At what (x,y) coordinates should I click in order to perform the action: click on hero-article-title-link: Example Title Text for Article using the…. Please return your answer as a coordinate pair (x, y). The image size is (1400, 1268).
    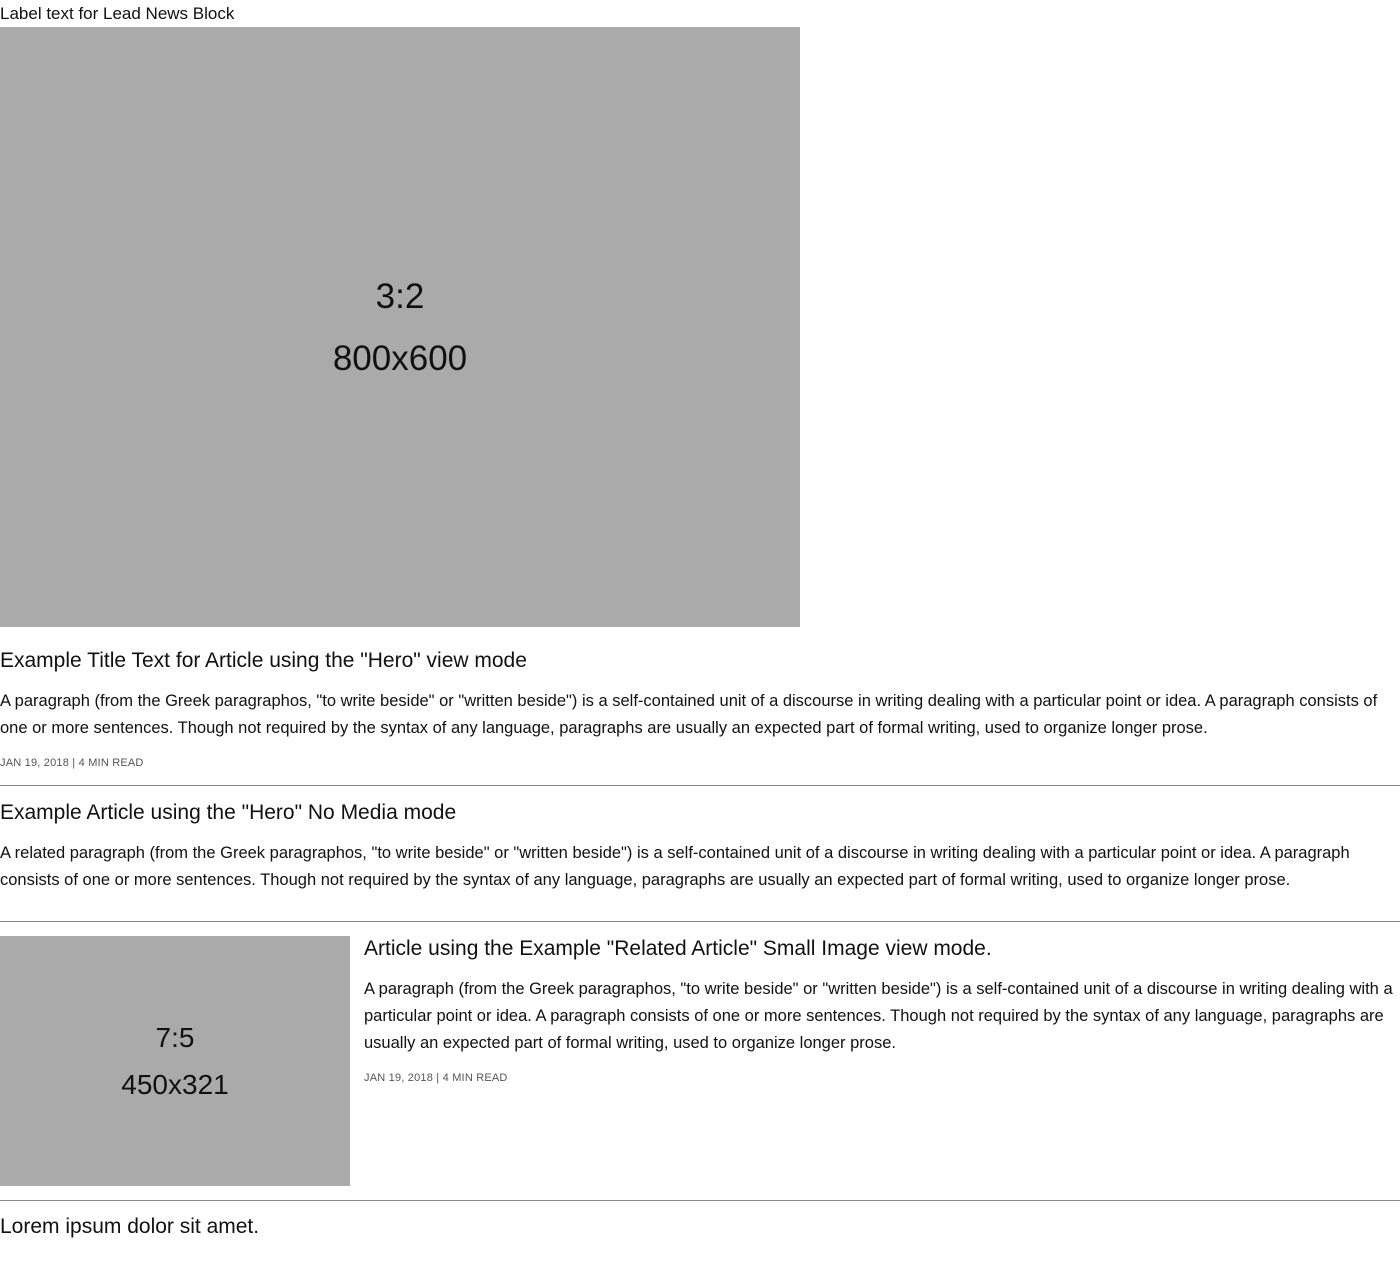
    Looking at the image, I should click on (263, 661).